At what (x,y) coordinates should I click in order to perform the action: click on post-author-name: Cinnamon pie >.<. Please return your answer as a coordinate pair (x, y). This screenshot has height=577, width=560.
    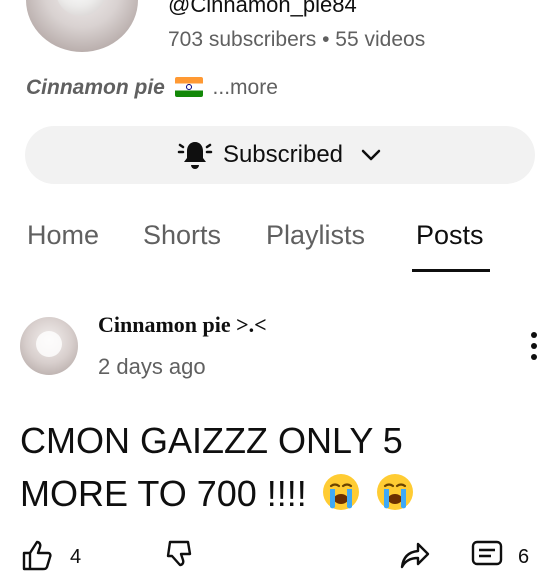
    Looking at the image, I should click on (182, 325).